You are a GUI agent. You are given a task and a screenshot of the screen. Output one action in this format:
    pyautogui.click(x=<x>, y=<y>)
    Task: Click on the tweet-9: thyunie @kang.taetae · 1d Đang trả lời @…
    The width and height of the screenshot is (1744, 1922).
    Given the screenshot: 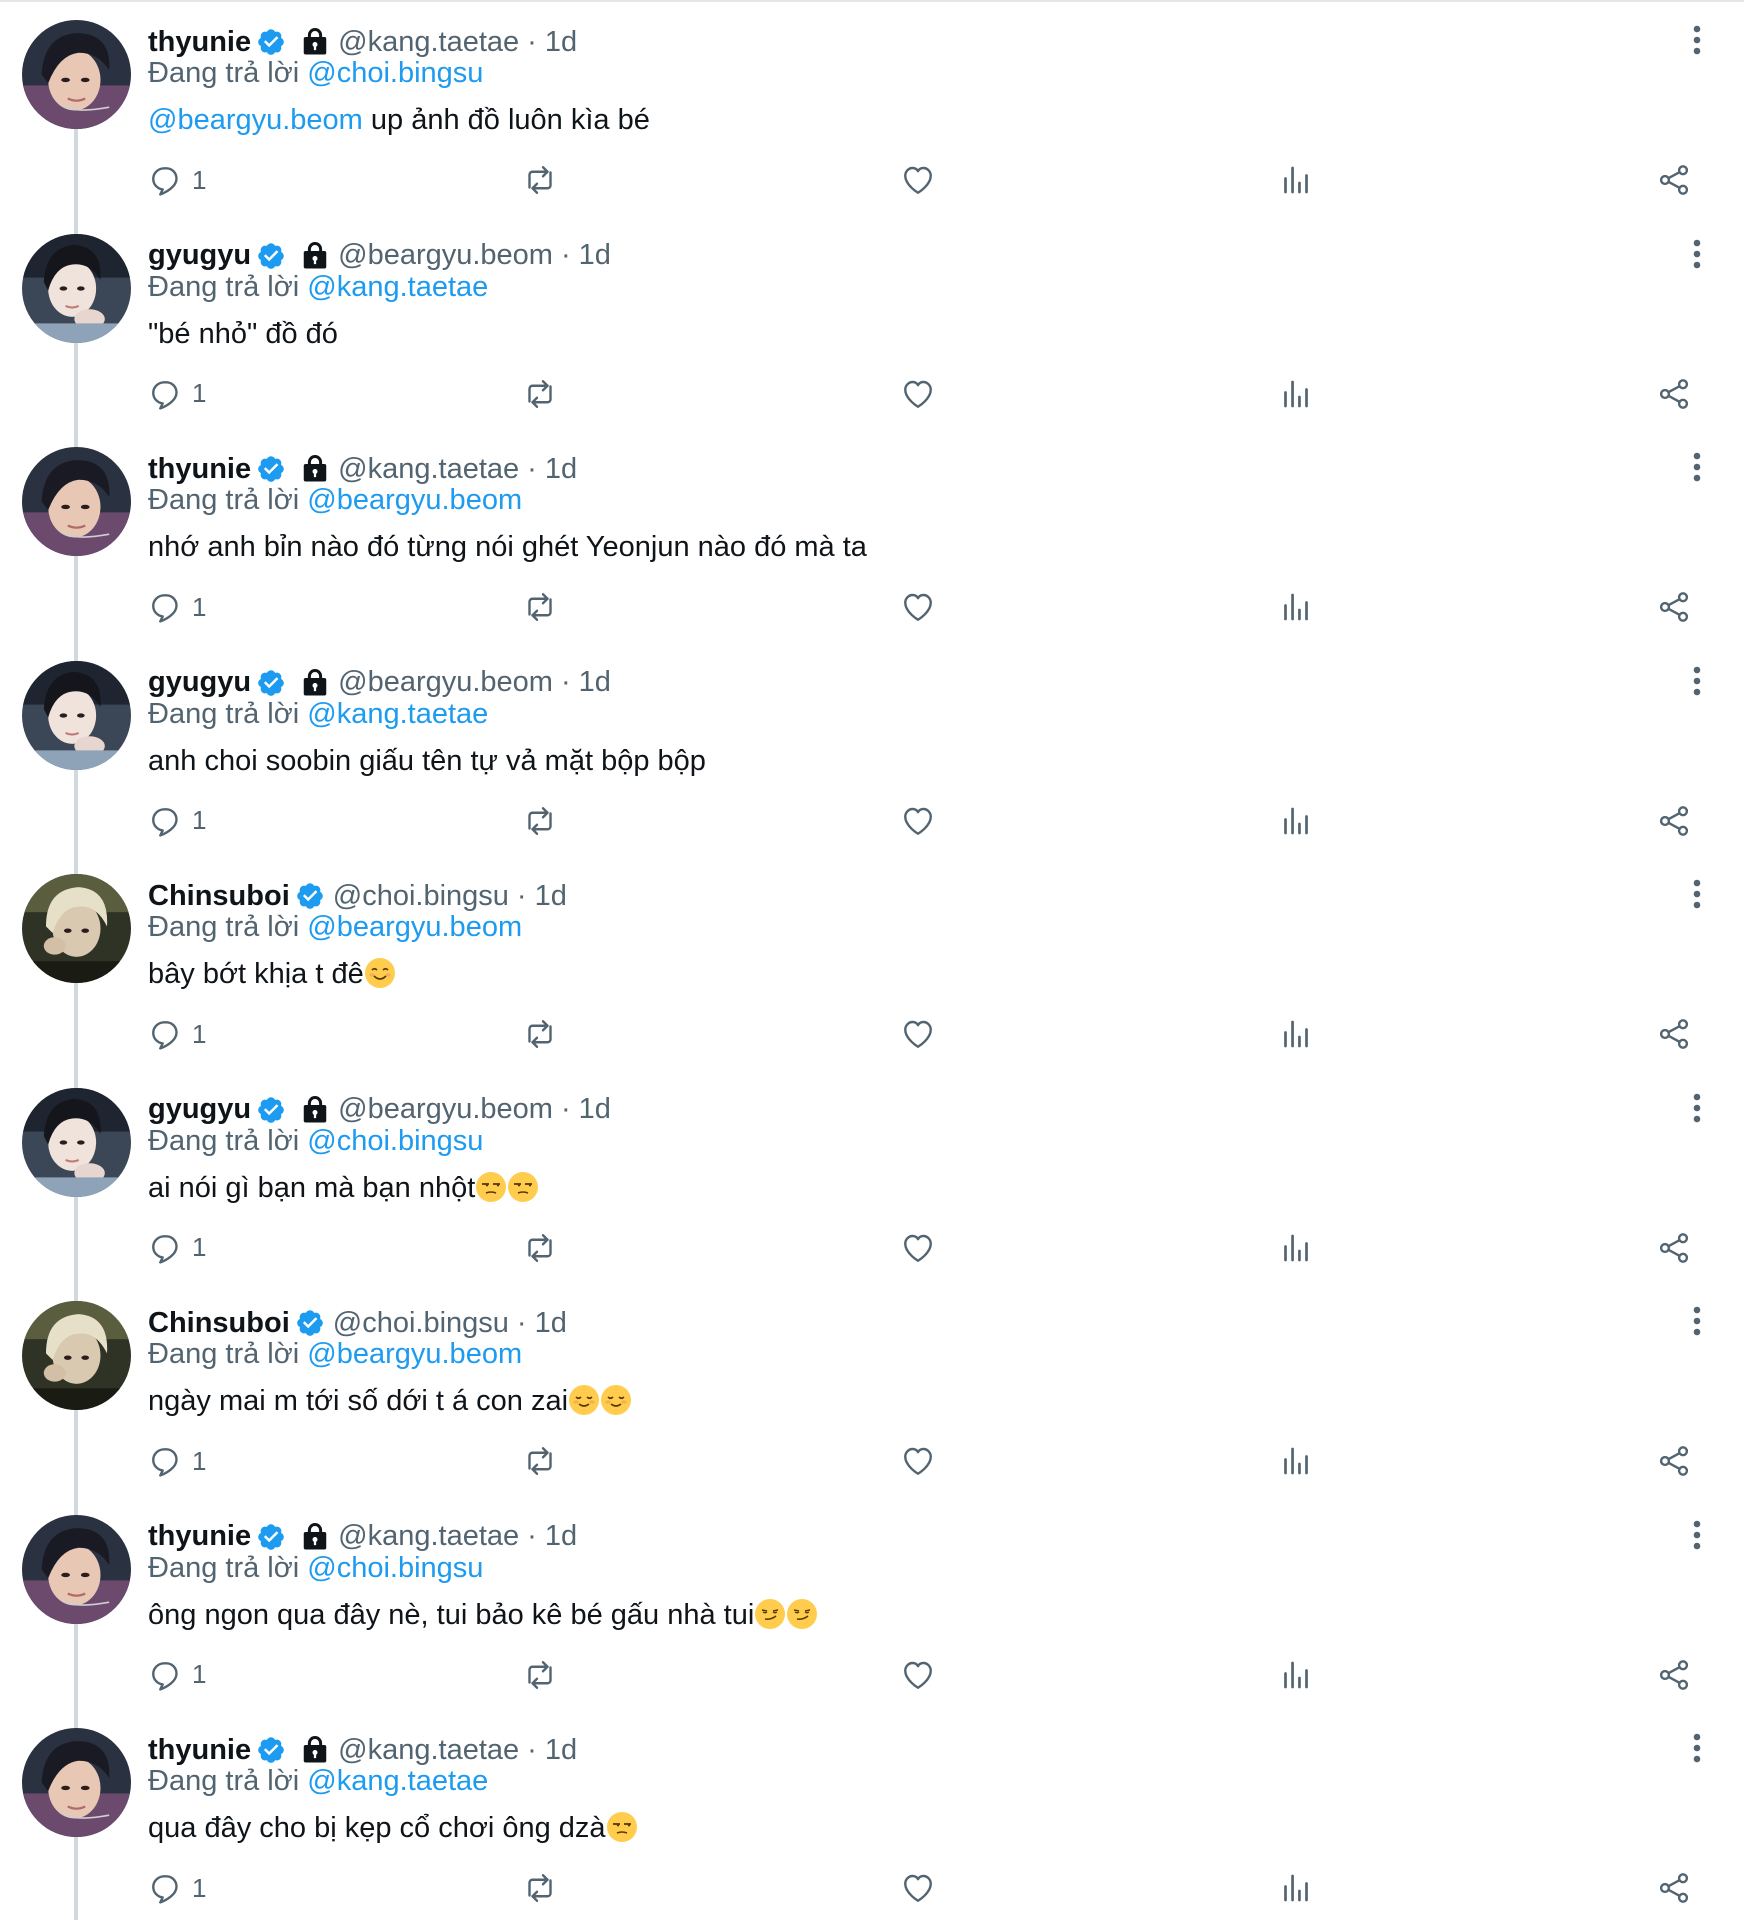 What is the action you would take?
    pyautogui.click(x=872, y=1815)
    